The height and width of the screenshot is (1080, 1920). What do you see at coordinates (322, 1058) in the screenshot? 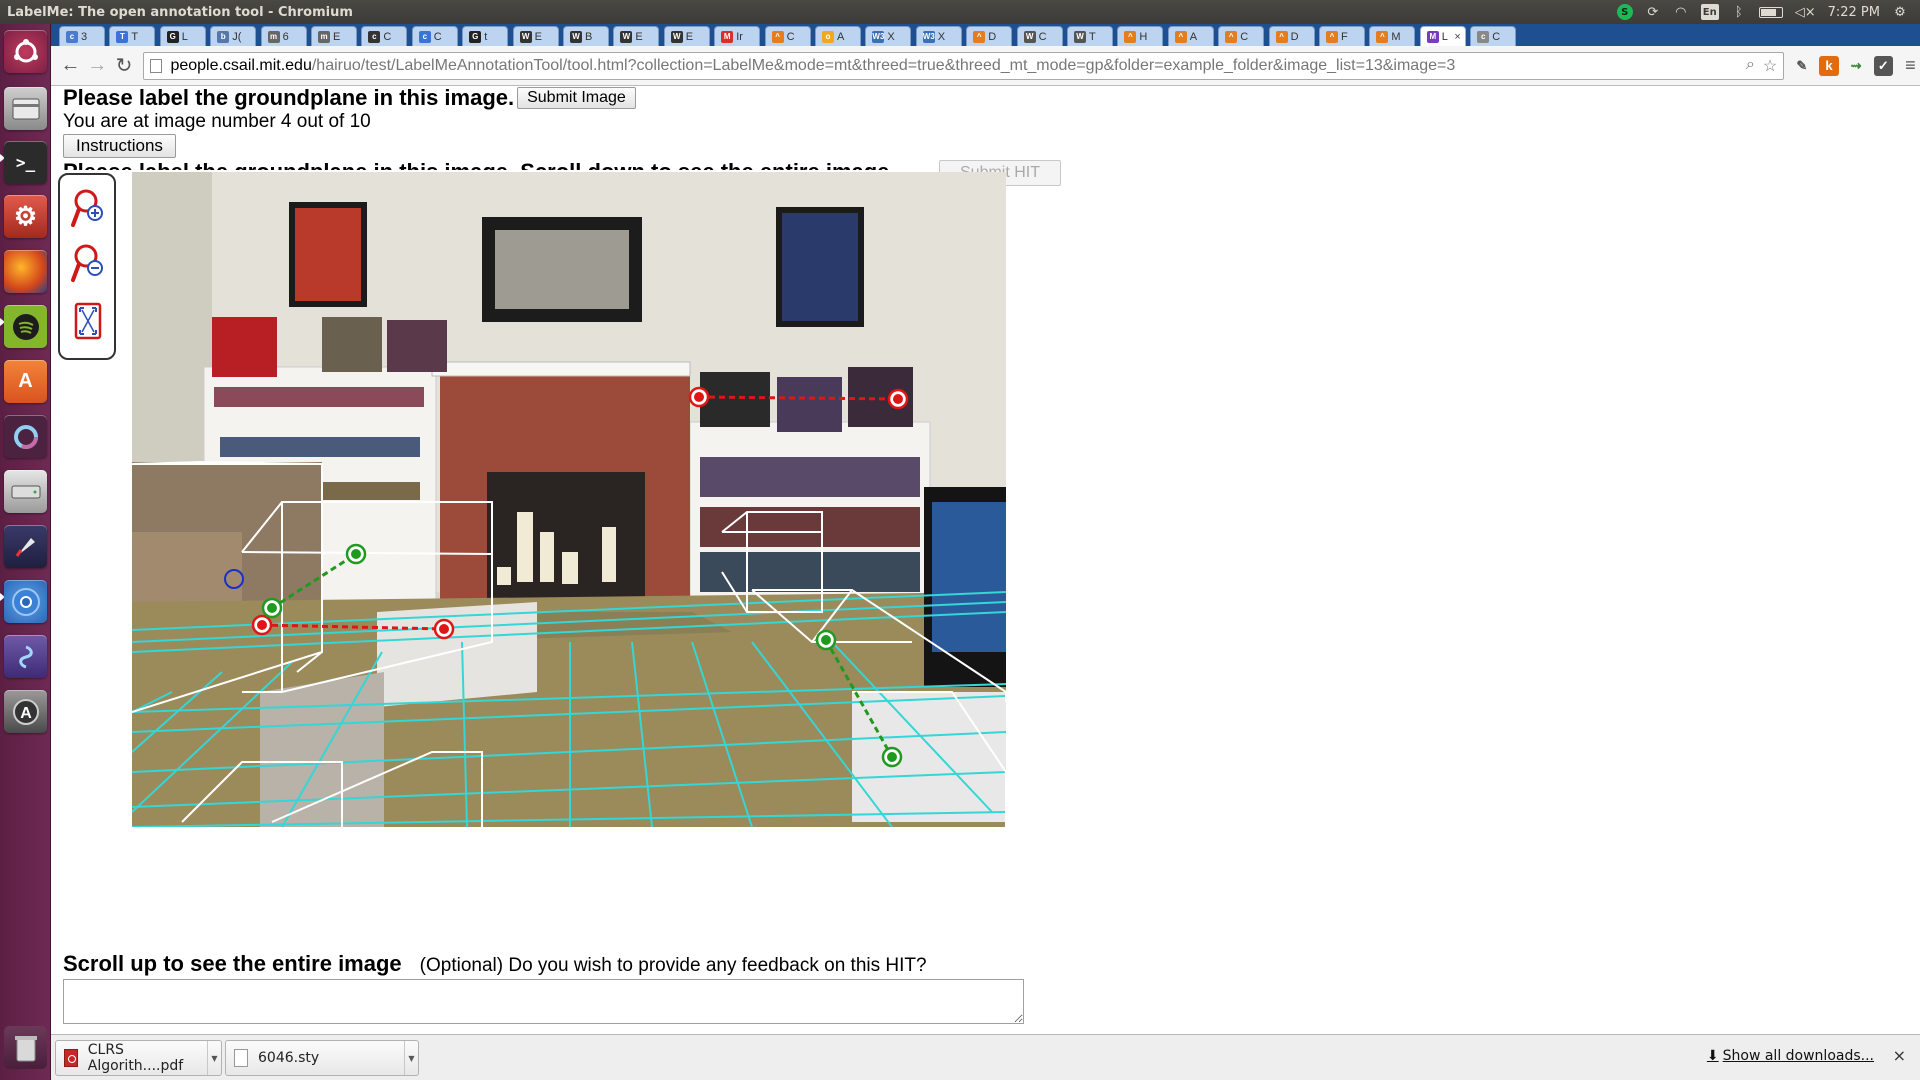
I see `download-item: 6046.sty ▼` at bounding box center [322, 1058].